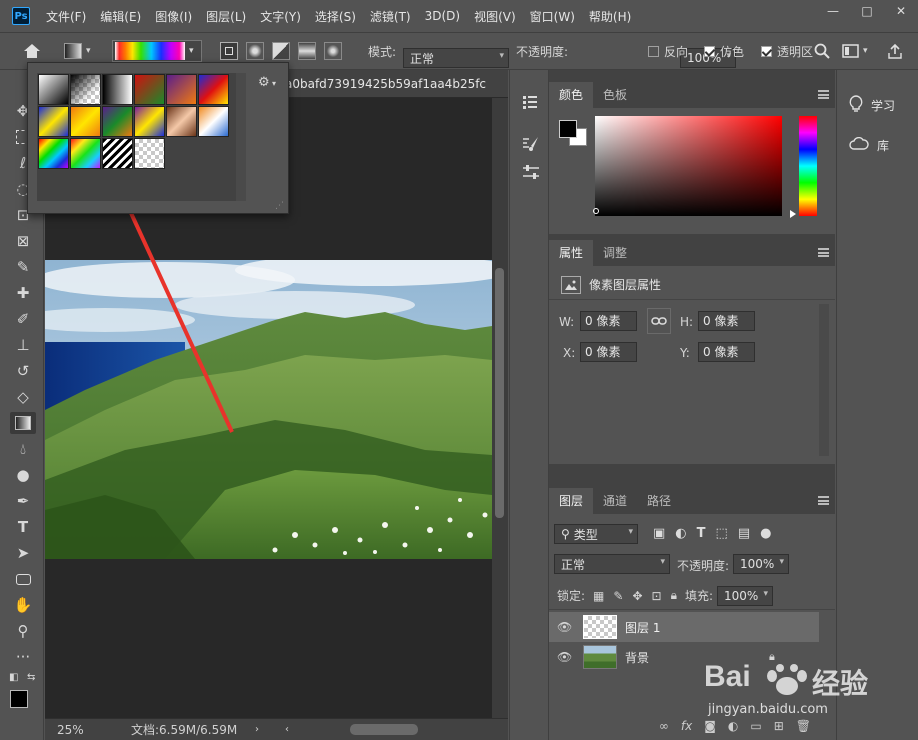  I want to click on libraries-panel-button: 库, so click(877, 145).